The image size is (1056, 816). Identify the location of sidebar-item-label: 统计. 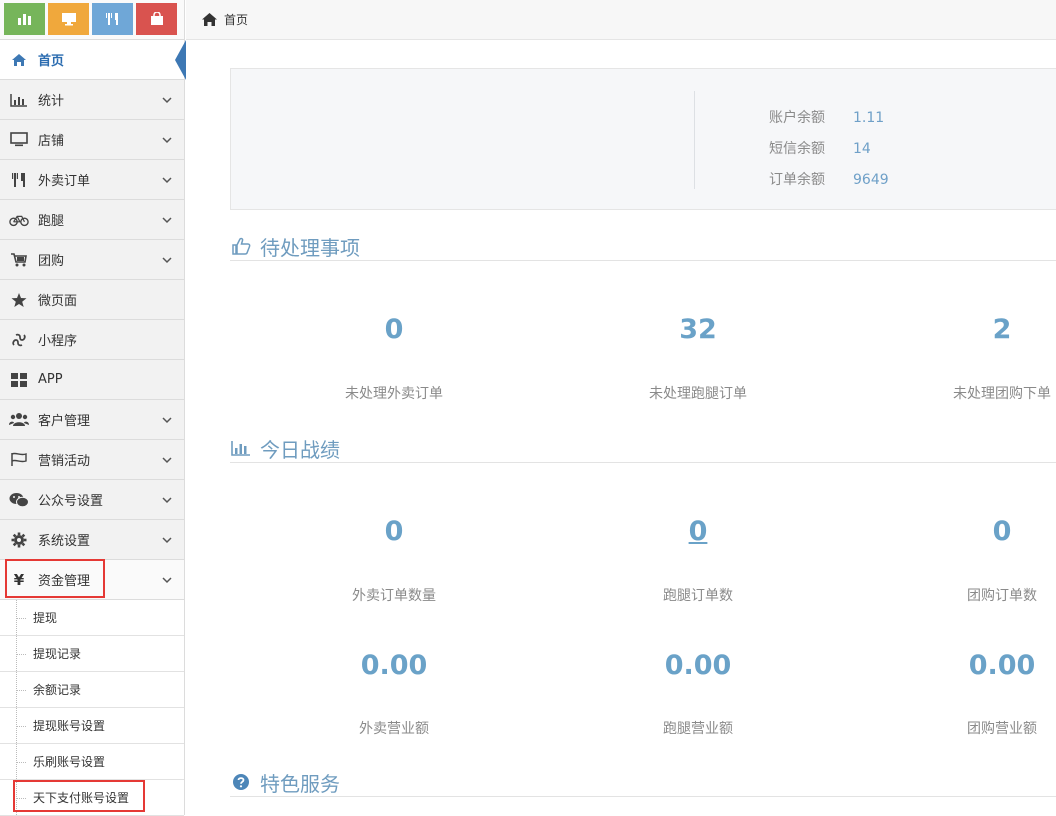
(51, 101).